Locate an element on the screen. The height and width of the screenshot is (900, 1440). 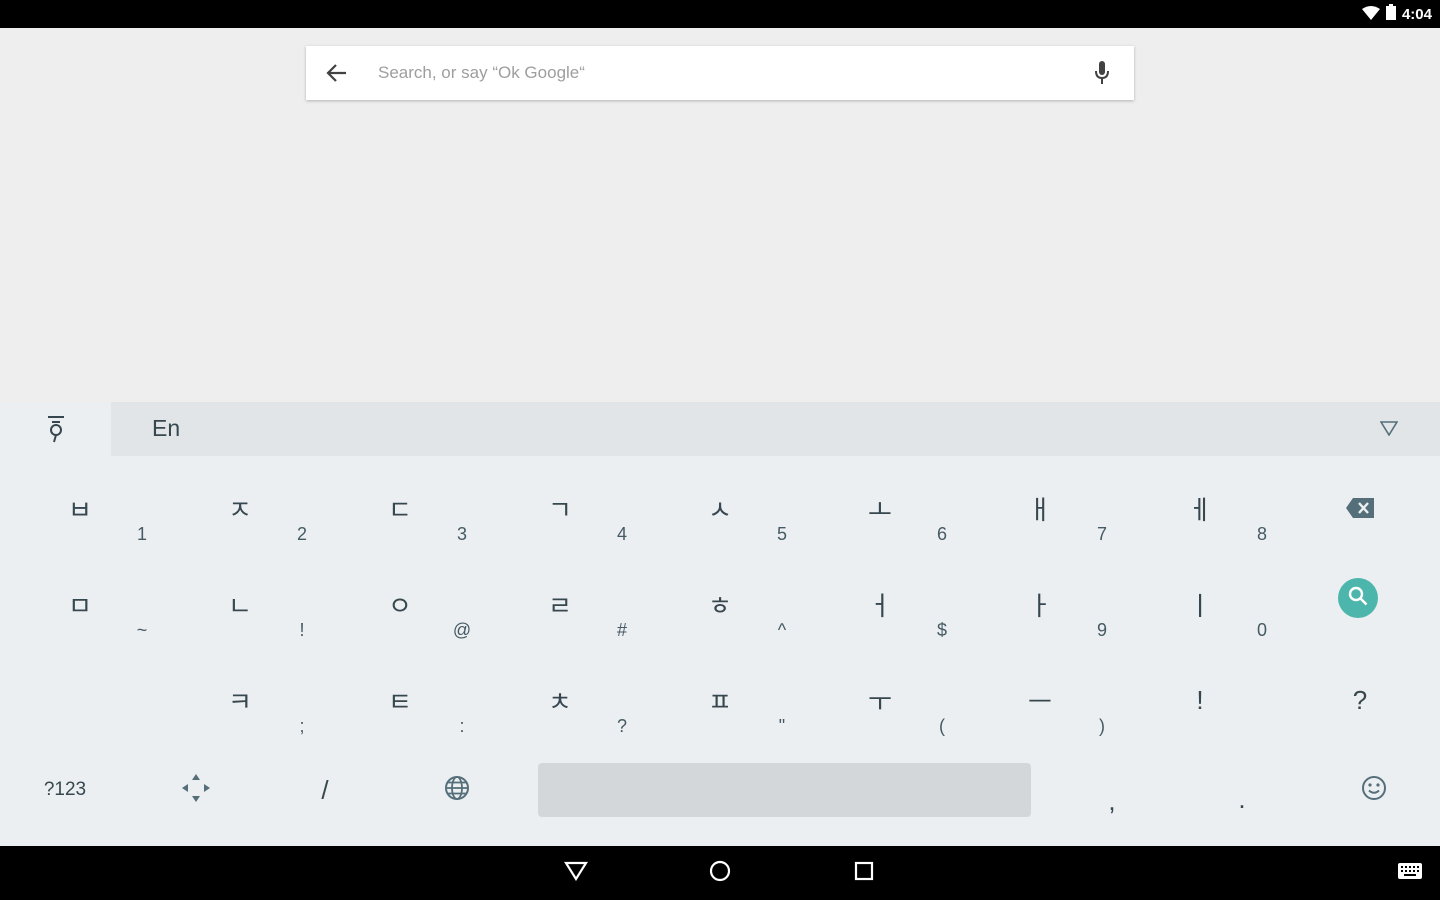
keyboard-icon is located at coordinates (1410, 873).